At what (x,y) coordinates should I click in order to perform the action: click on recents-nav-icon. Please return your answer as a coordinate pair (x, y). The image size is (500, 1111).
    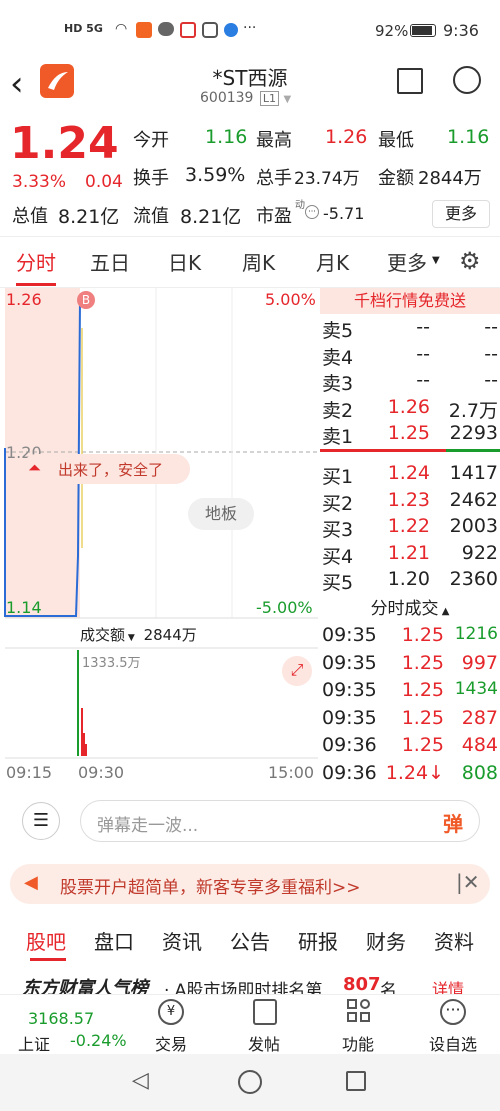
    Looking at the image, I should click on (356, 1081).